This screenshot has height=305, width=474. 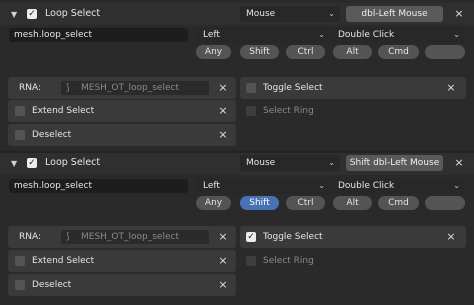 I want to click on key-input-button: Shift dbl-Left Mouse, so click(x=394, y=163).